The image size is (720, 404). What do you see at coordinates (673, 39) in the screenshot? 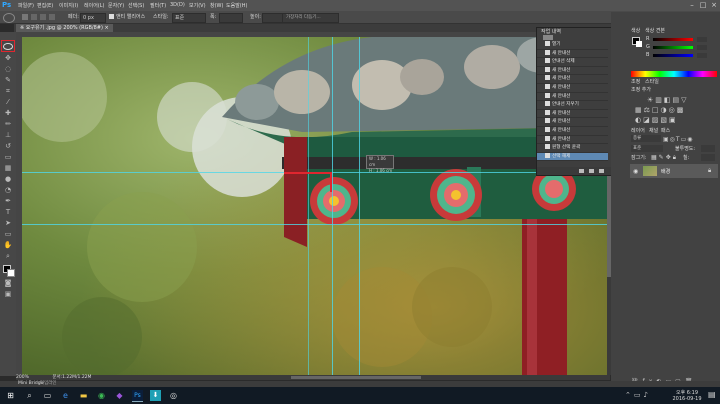
I see `red-slider` at bounding box center [673, 39].